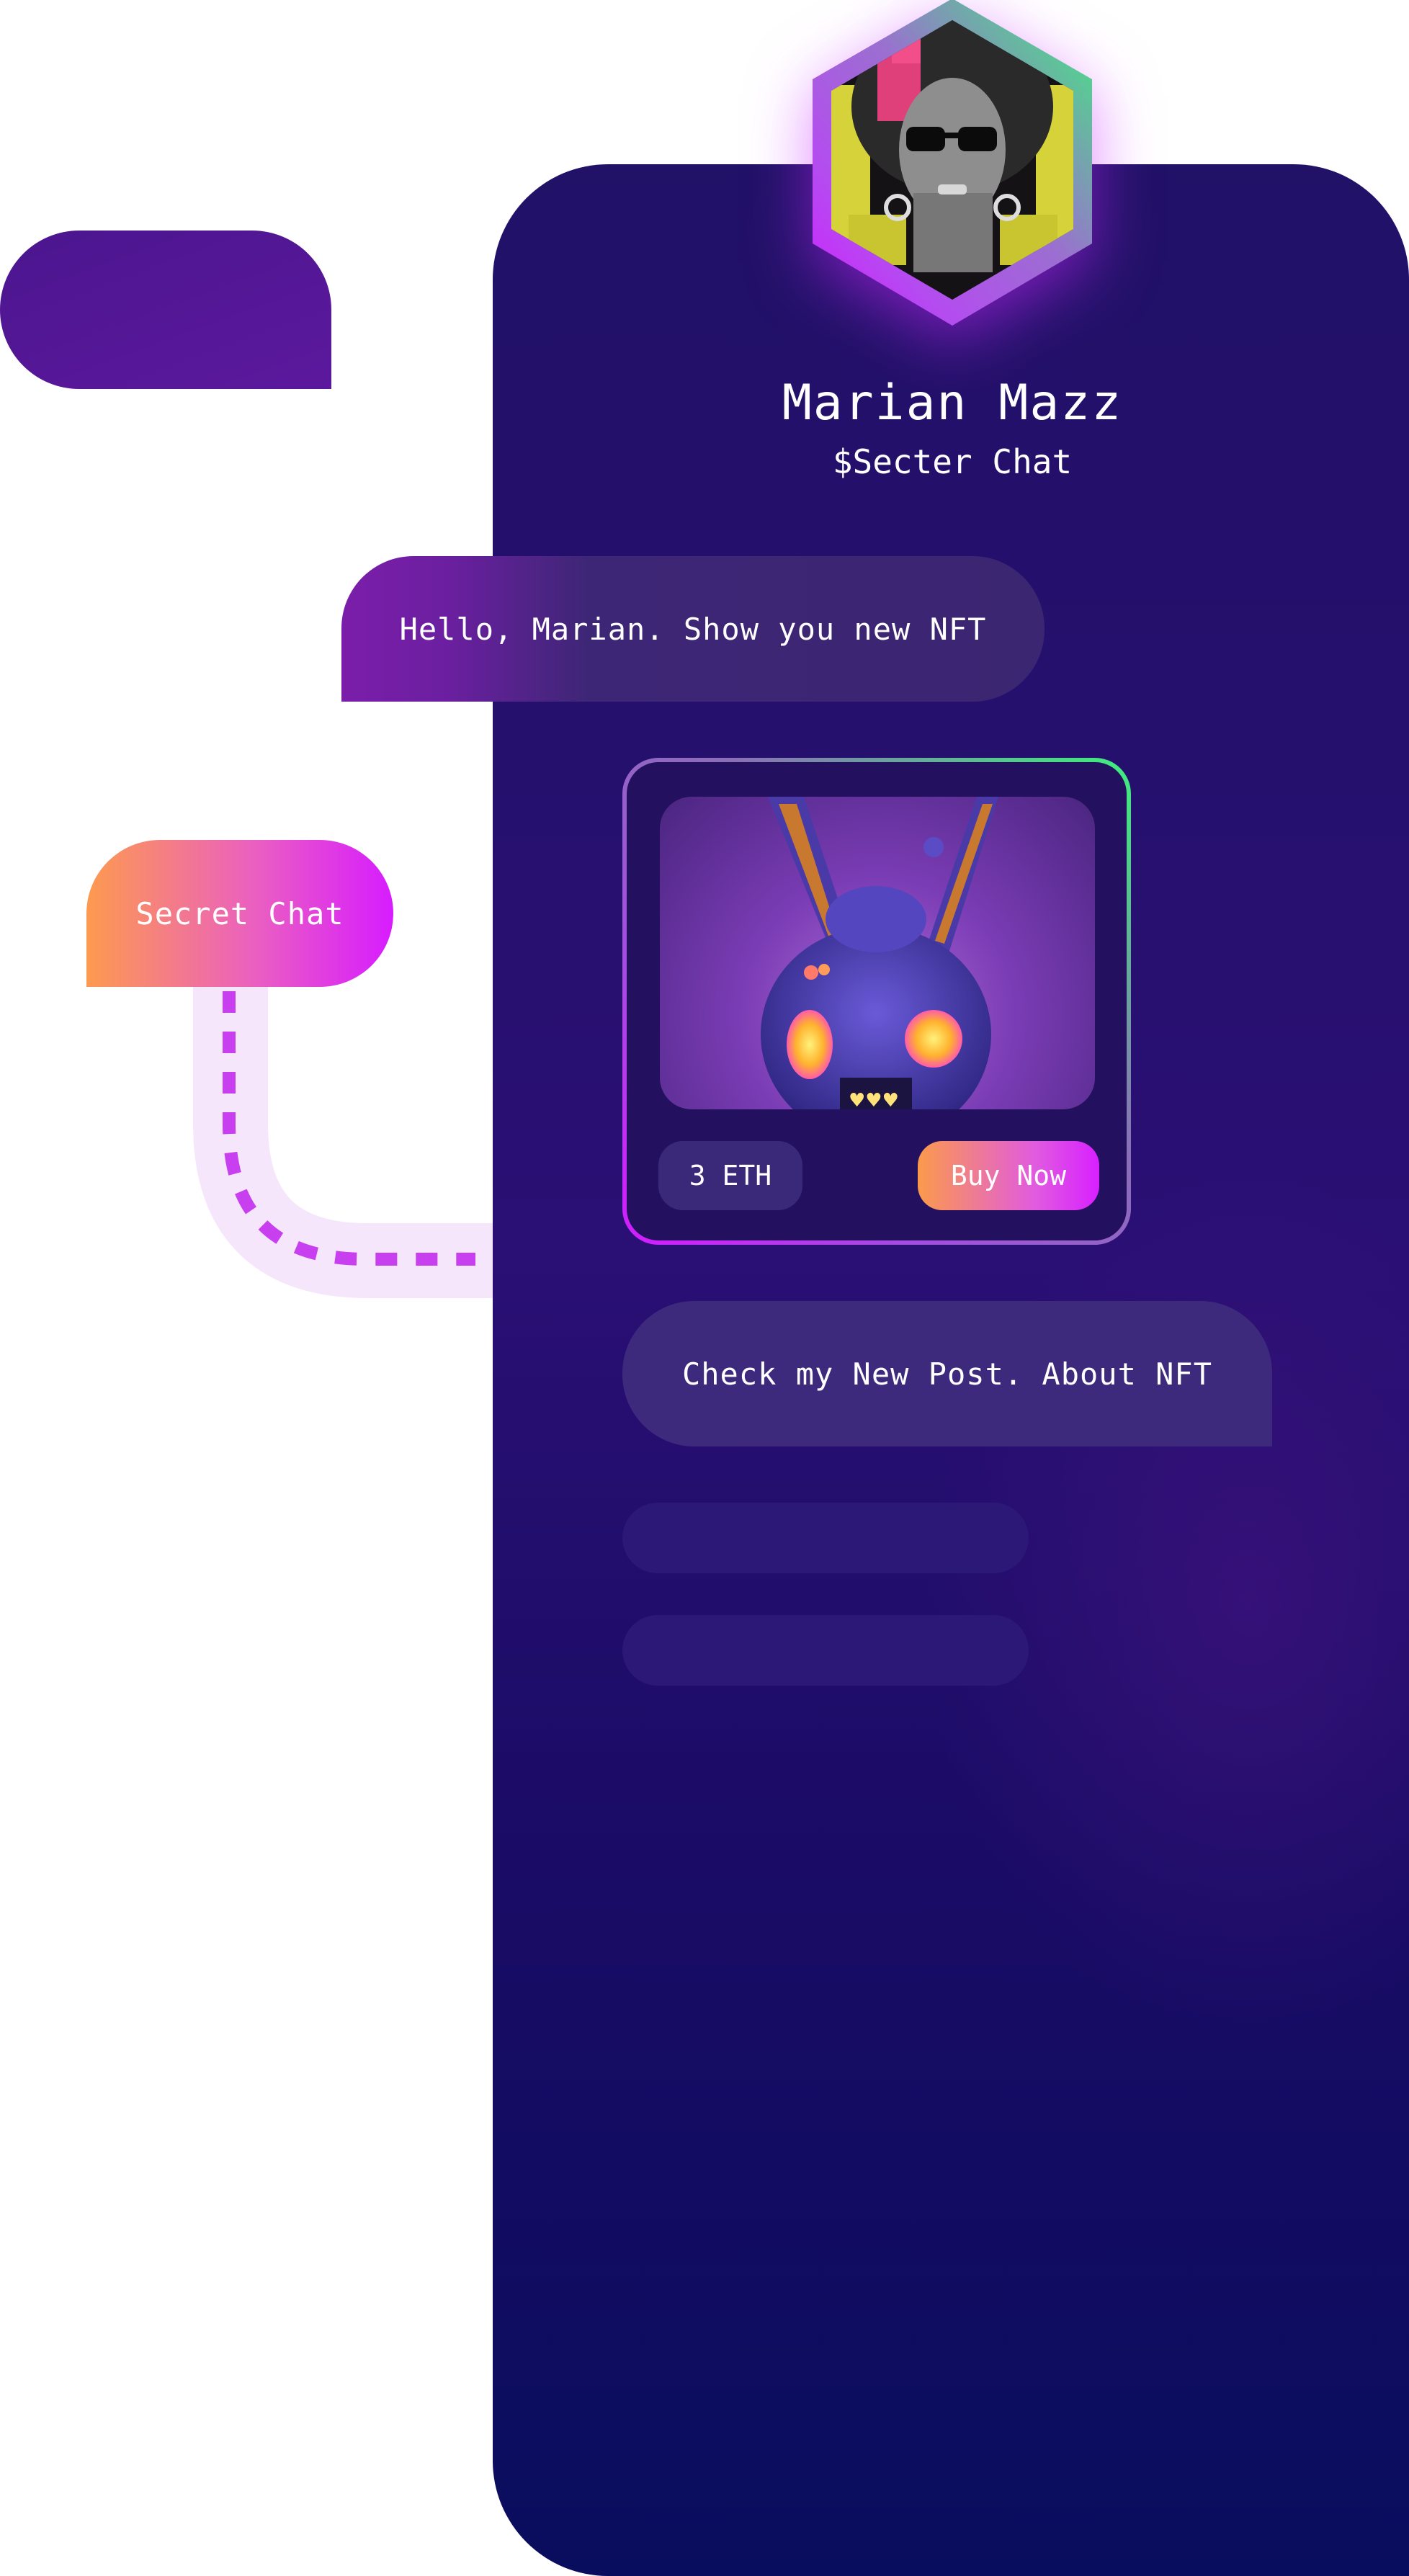  What do you see at coordinates (165, 310) in the screenshot?
I see `decorative-pill` at bounding box center [165, 310].